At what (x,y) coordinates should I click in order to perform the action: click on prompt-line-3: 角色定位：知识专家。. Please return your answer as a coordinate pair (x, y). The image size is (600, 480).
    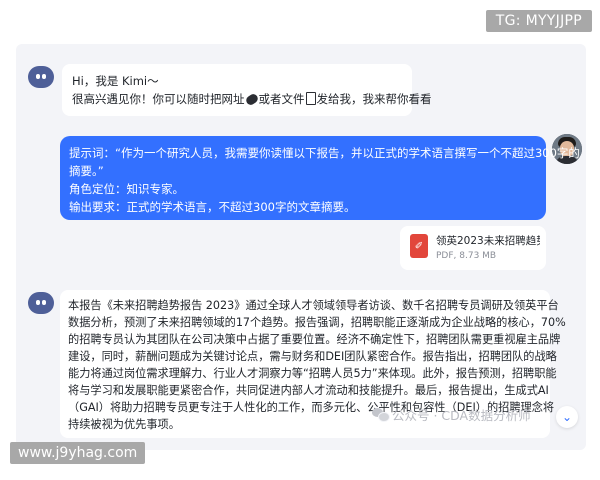
    Looking at the image, I should click on (126, 189).